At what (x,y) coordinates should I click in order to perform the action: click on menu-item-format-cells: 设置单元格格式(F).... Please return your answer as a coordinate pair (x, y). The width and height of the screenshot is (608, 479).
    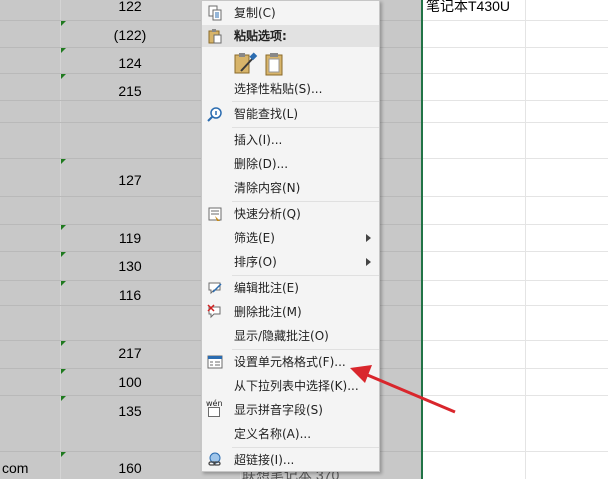
    Looking at the image, I should click on (290, 362).